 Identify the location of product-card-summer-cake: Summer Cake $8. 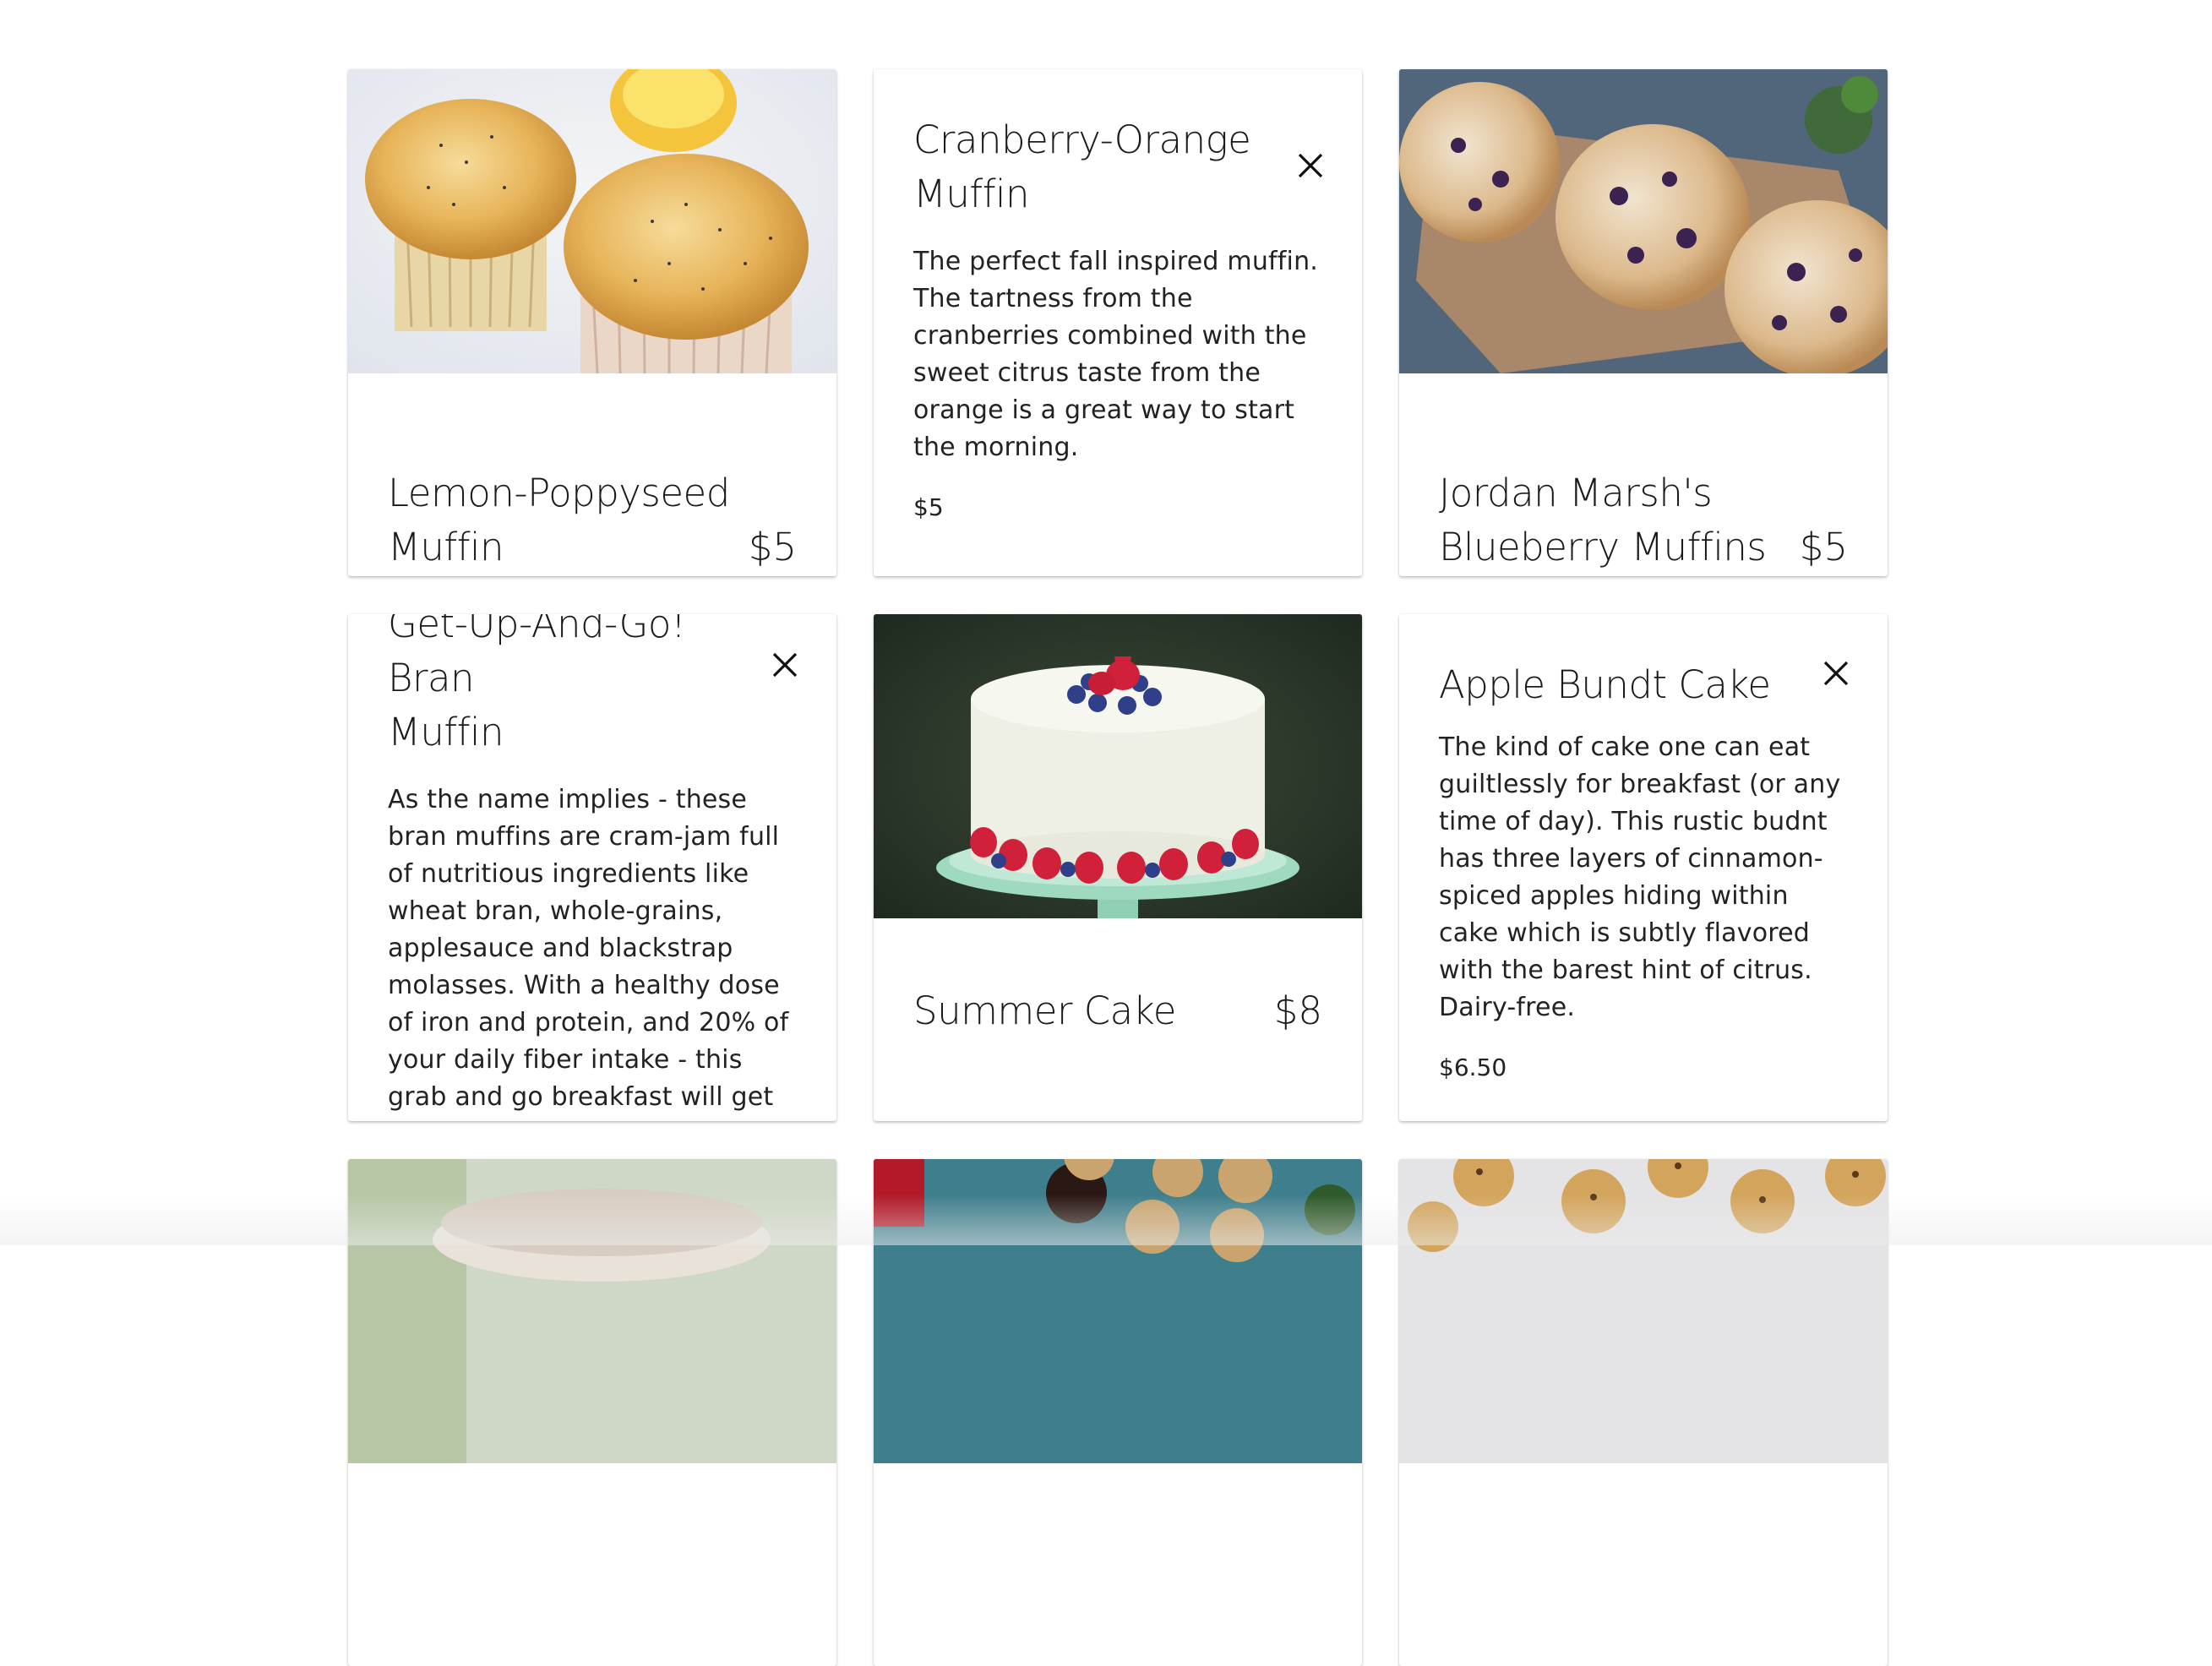
(1118, 867).